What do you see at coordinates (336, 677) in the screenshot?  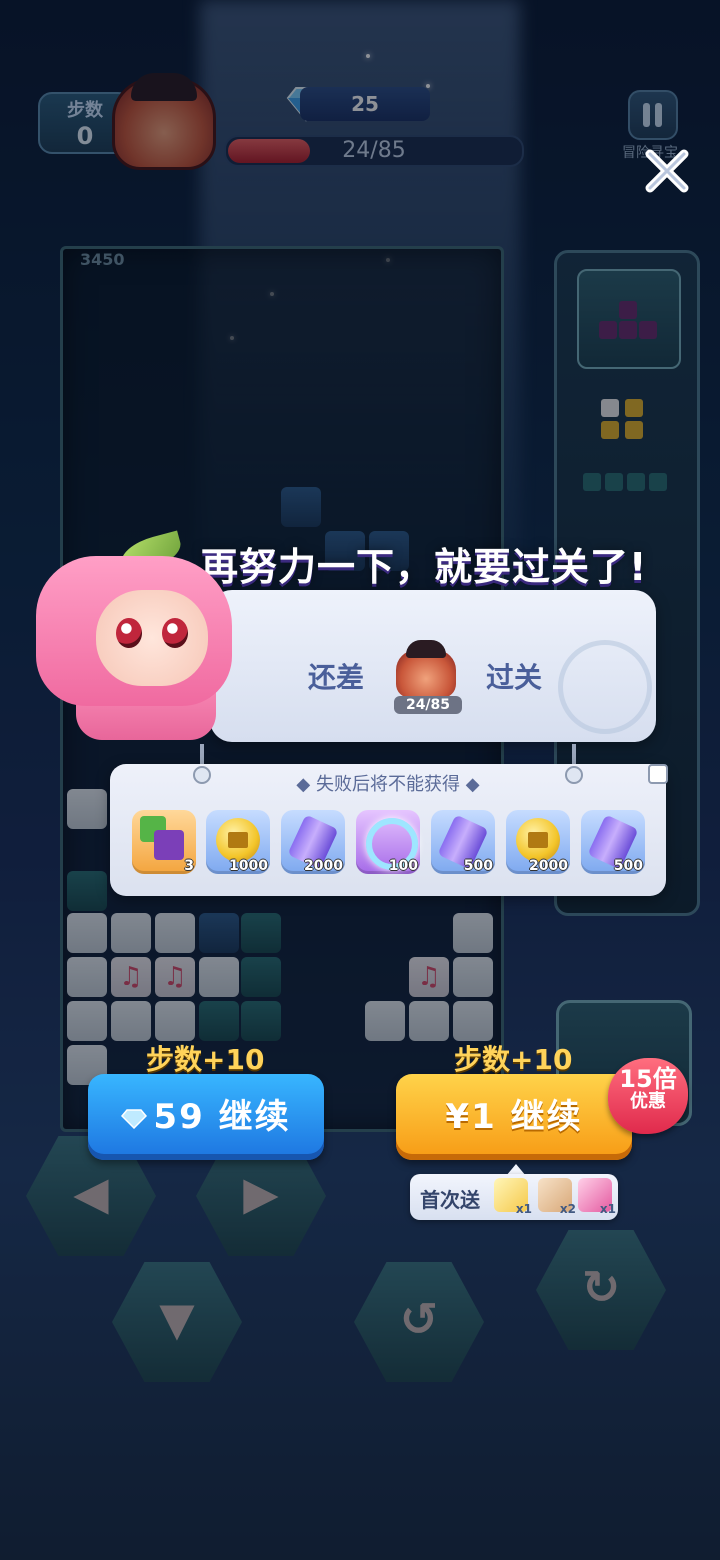 I see `need-prefix: 还差` at bounding box center [336, 677].